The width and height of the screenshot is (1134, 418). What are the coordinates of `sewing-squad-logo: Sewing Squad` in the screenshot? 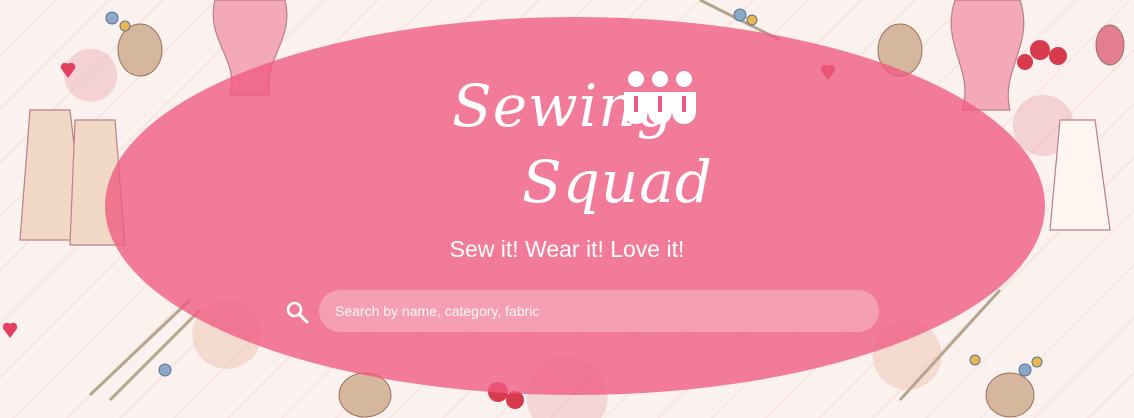 It's located at (580, 144).